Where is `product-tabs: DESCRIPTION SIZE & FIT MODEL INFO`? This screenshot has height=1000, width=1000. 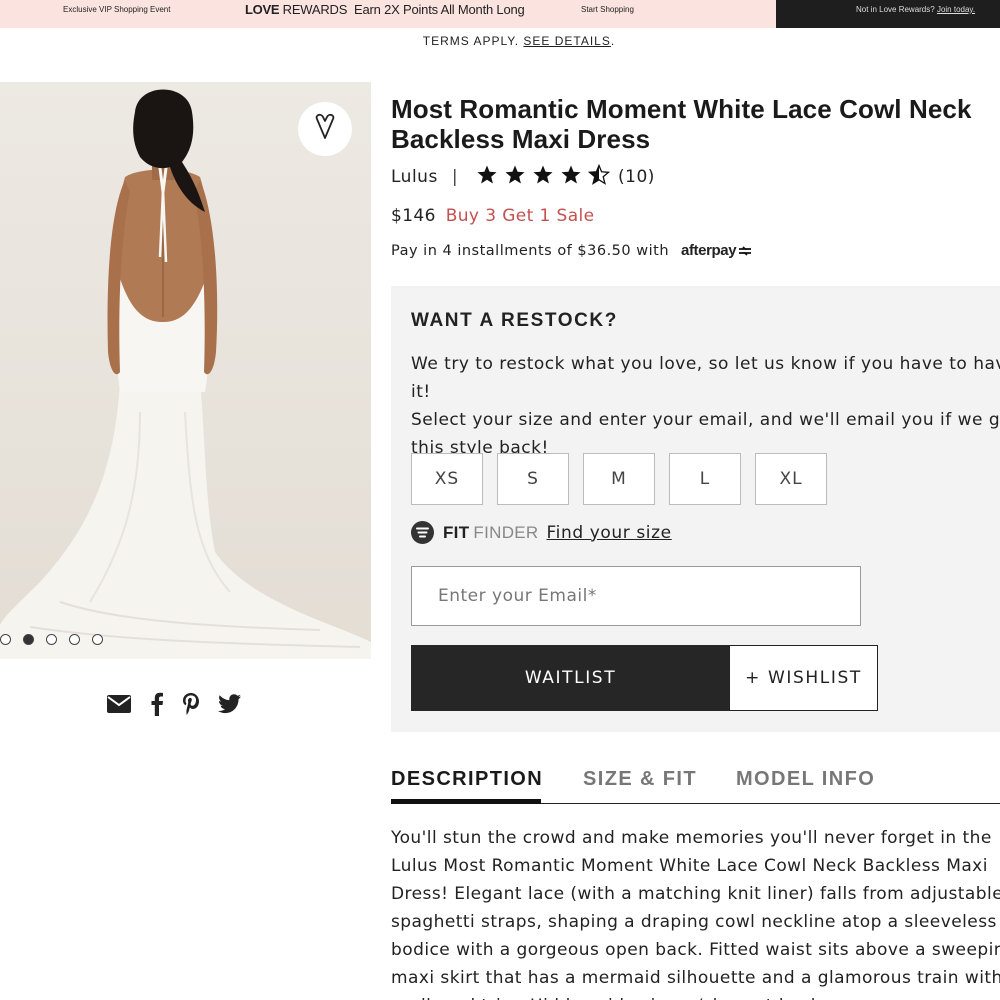
product-tabs: DESCRIPTION SIZE & FIT MODEL INFO is located at coordinates (695, 784).